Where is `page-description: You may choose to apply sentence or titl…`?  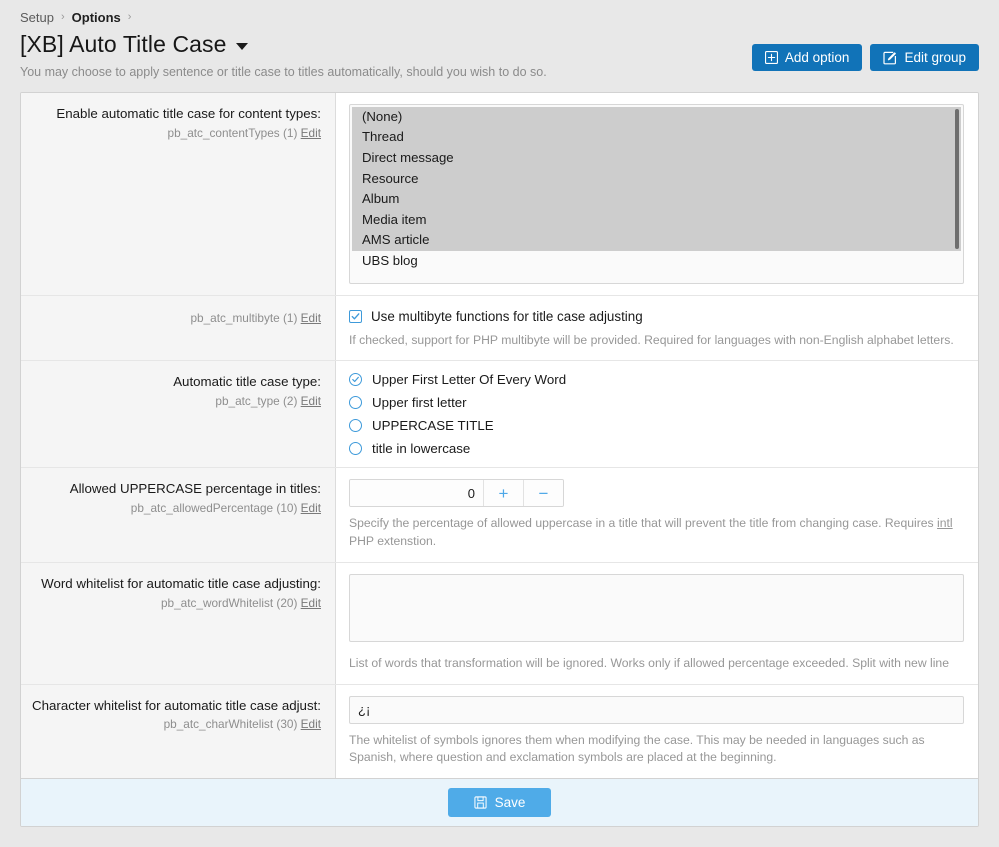
page-description: You may choose to apply sentence or titl… is located at coordinates (283, 71).